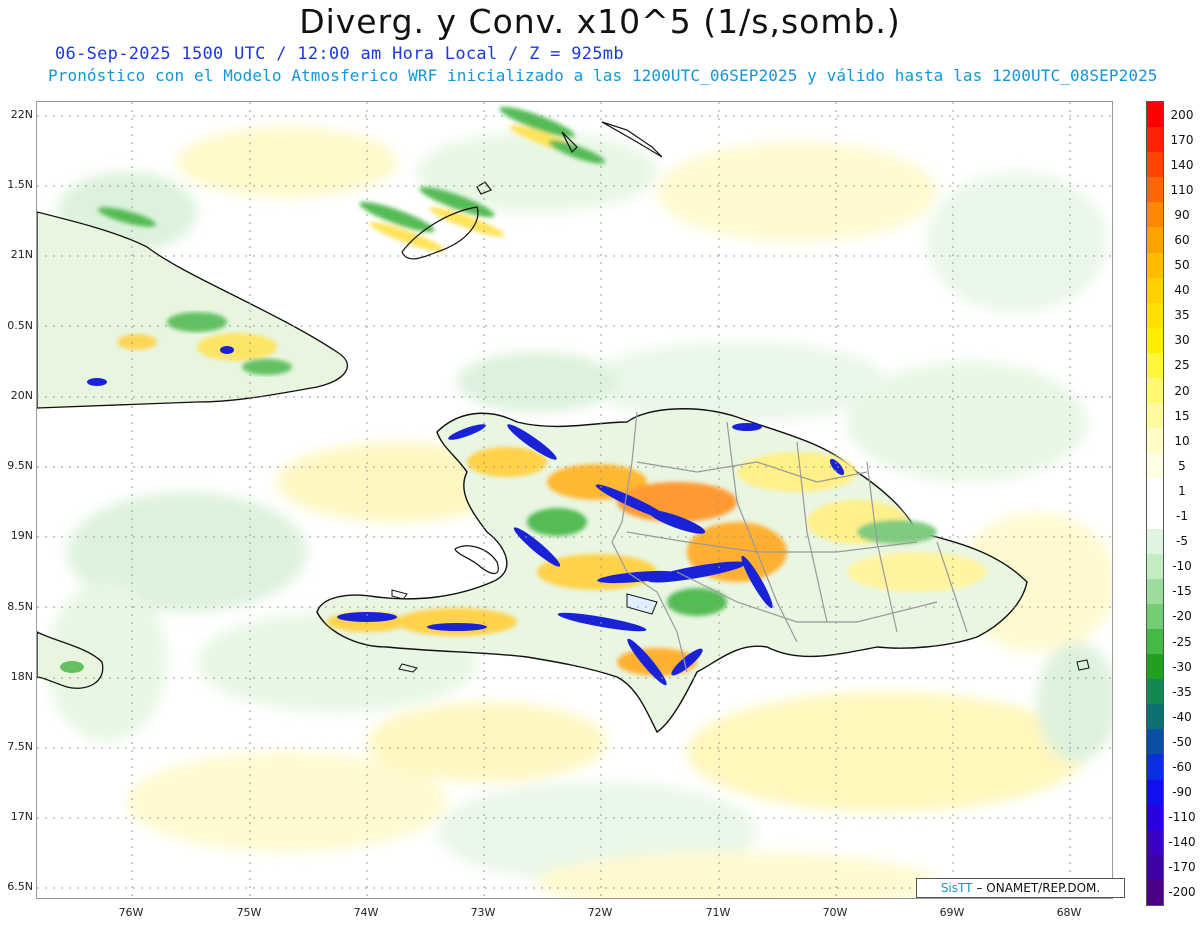 The height and width of the screenshot is (927, 1200). Describe the element at coordinates (600, 21) in the screenshot. I see `map-title: Diverg. y Conv. x10^5 (1/s,somb.)` at that location.